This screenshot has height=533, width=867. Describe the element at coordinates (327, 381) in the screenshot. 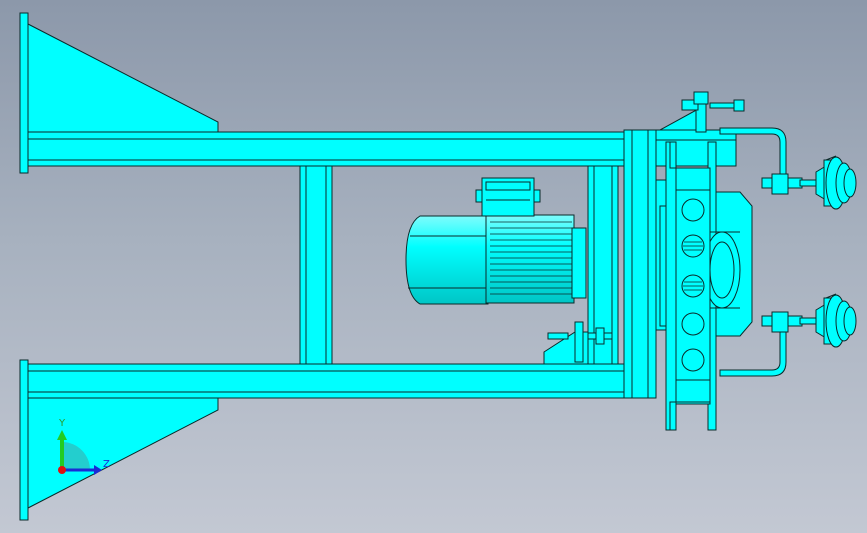

I see `bottom-beam` at that location.